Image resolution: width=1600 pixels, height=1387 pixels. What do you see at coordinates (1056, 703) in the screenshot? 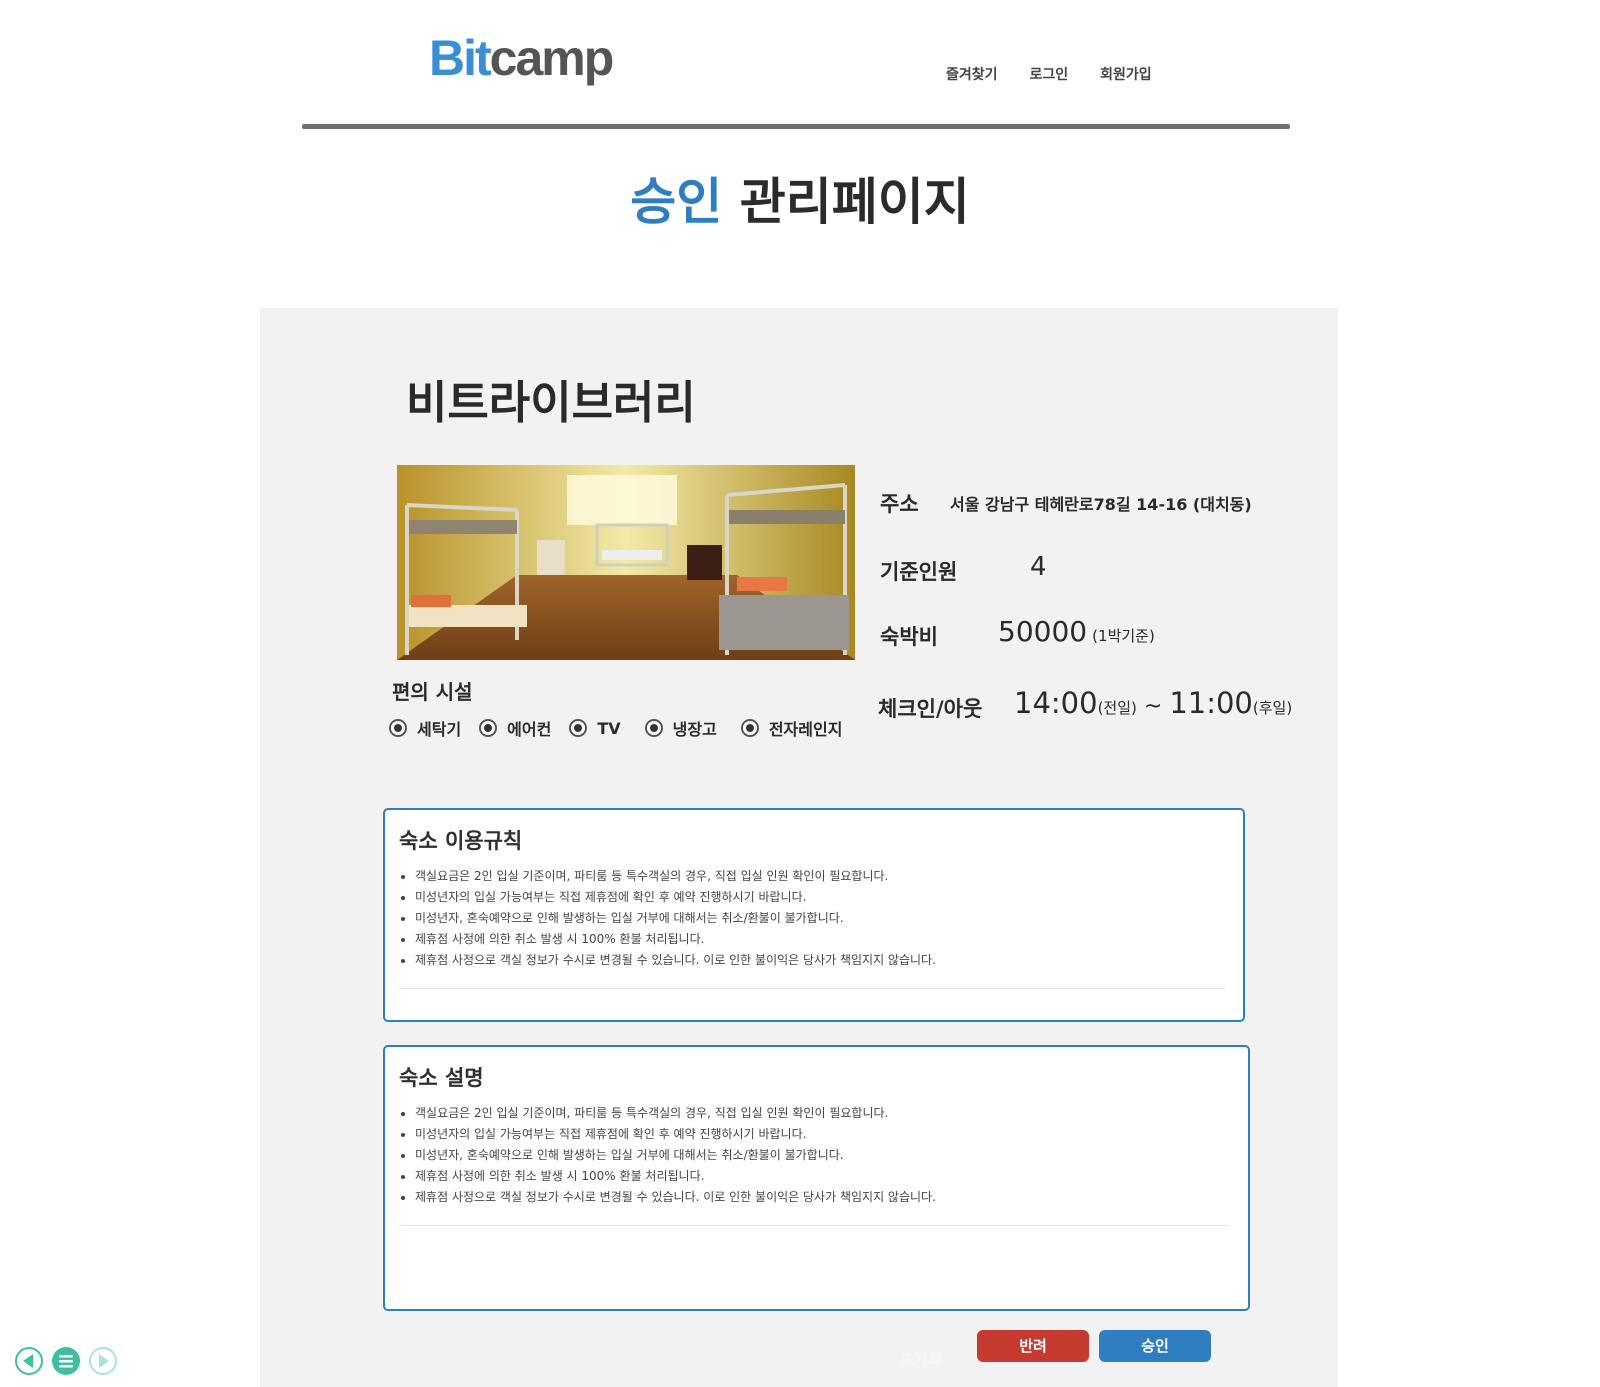
I see `checkin-time: 14:00` at bounding box center [1056, 703].